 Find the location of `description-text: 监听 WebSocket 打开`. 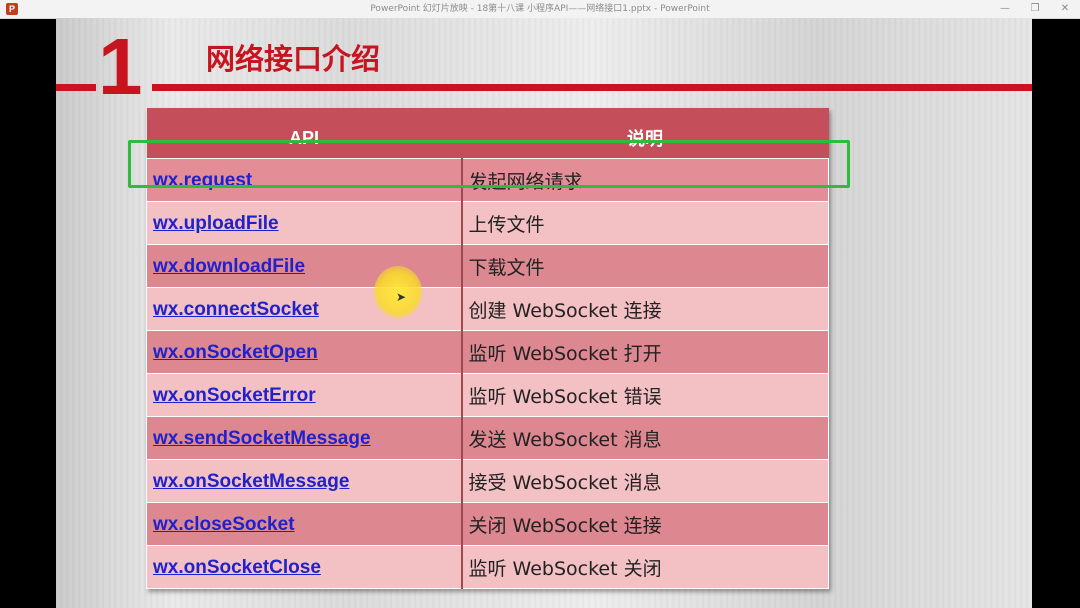

description-text: 监听 WebSocket 打开 is located at coordinates (565, 353).